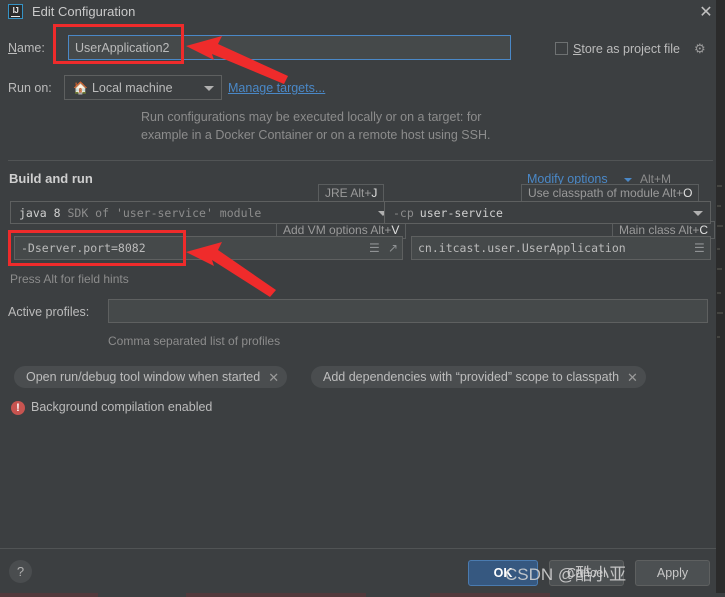  What do you see at coordinates (194, 341) in the screenshot?
I see `active-profiles-helper-text: Comma separated list of profiles` at bounding box center [194, 341].